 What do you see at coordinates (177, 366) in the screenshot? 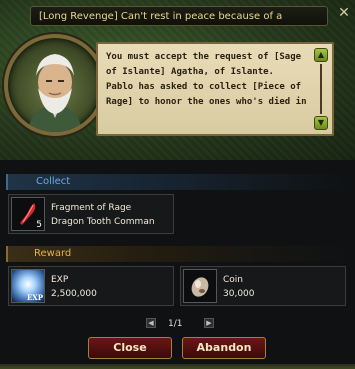
I see `bottom-border` at bounding box center [177, 366].